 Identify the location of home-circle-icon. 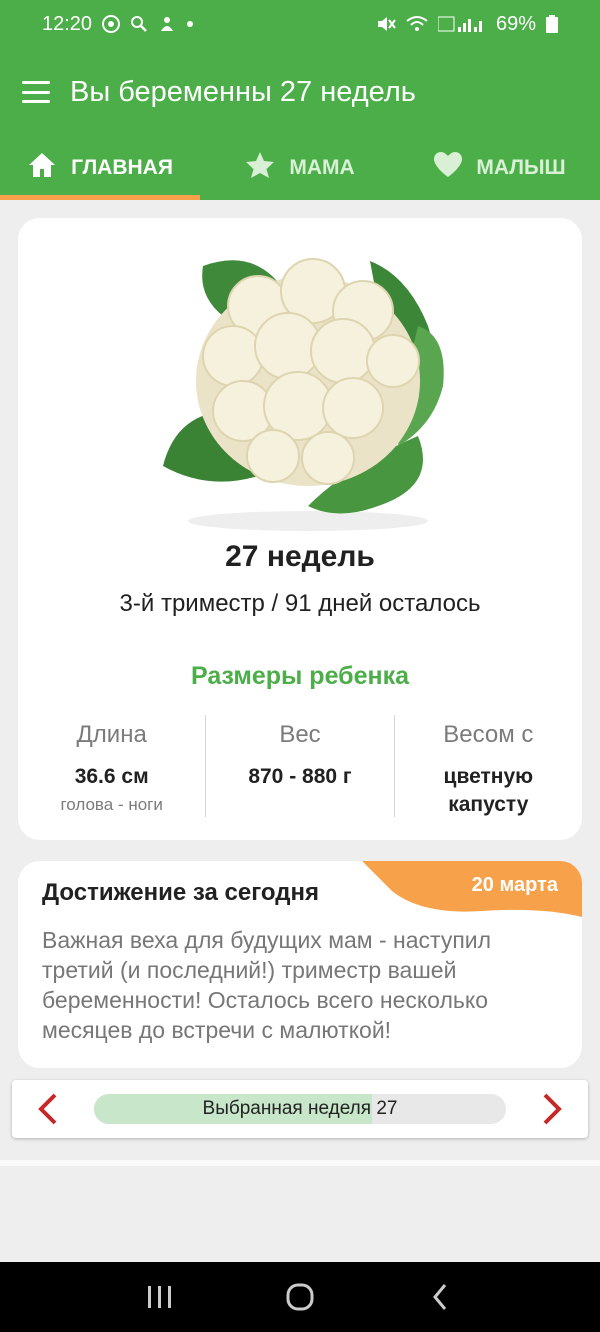
(300, 1297).